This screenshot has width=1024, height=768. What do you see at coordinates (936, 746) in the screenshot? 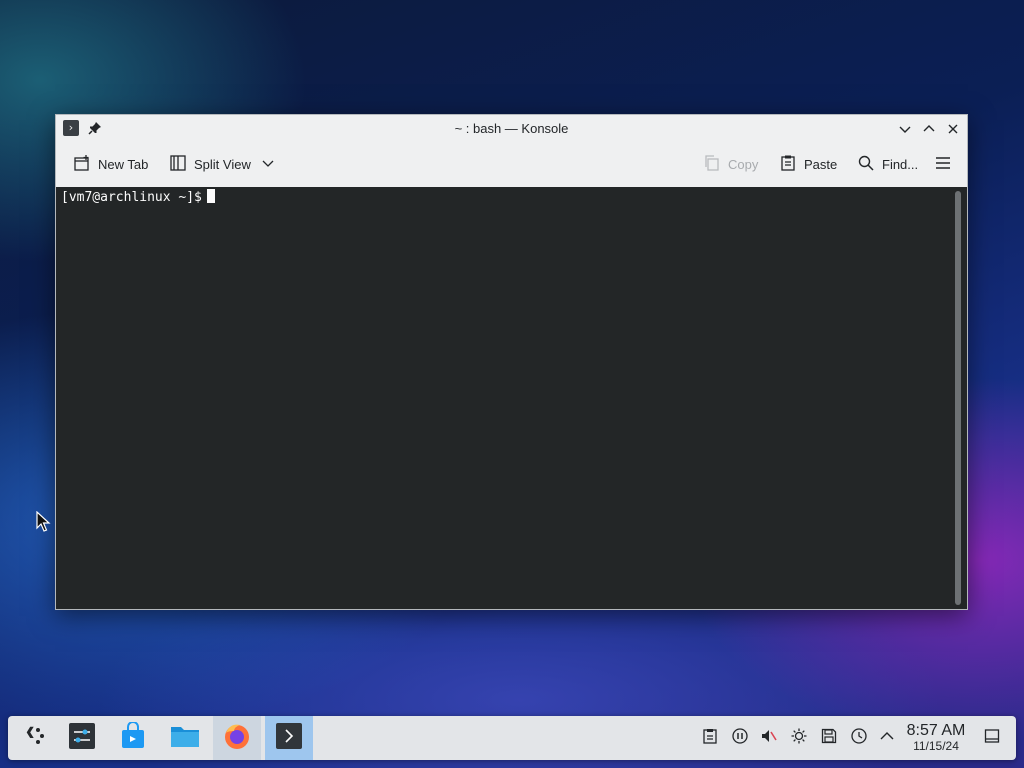
I see `clock-date: 11/15/24` at bounding box center [936, 746].